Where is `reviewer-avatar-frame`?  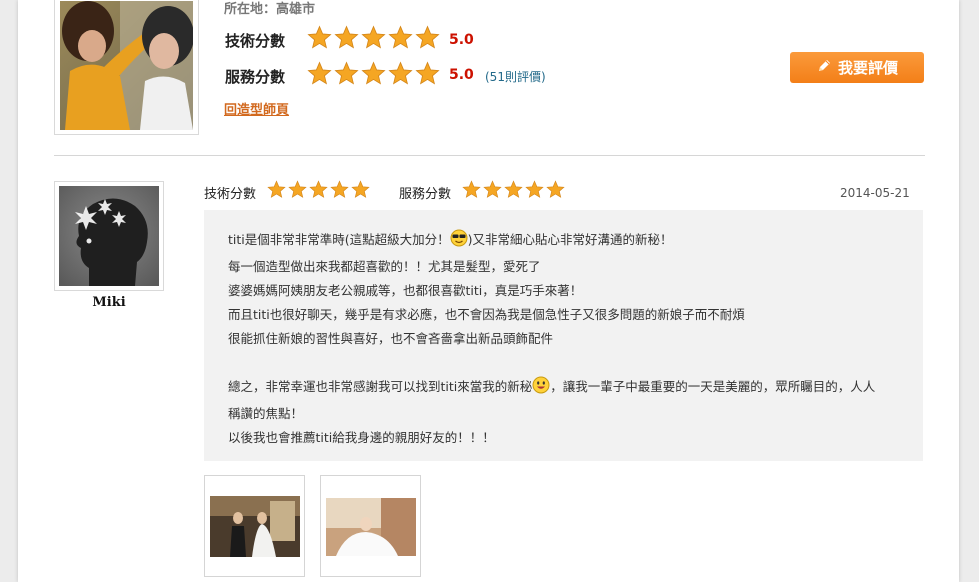 reviewer-avatar-frame is located at coordinates (109, 236).